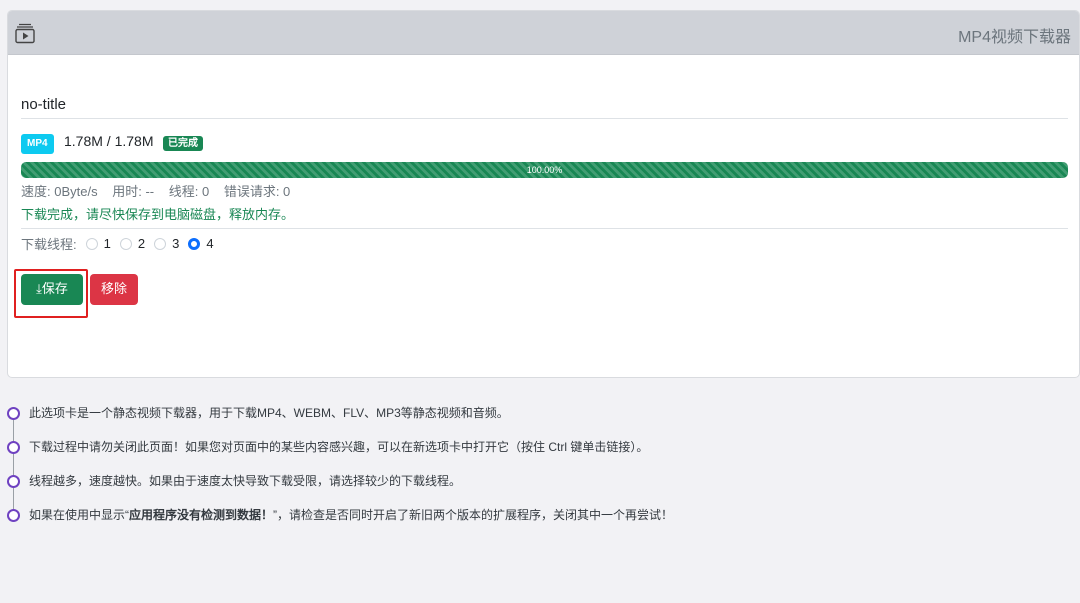 Image resolution: width=1080 pixels, height=603 pixels. I want to click on progress-bar: 100.00%, so click(544, 170).